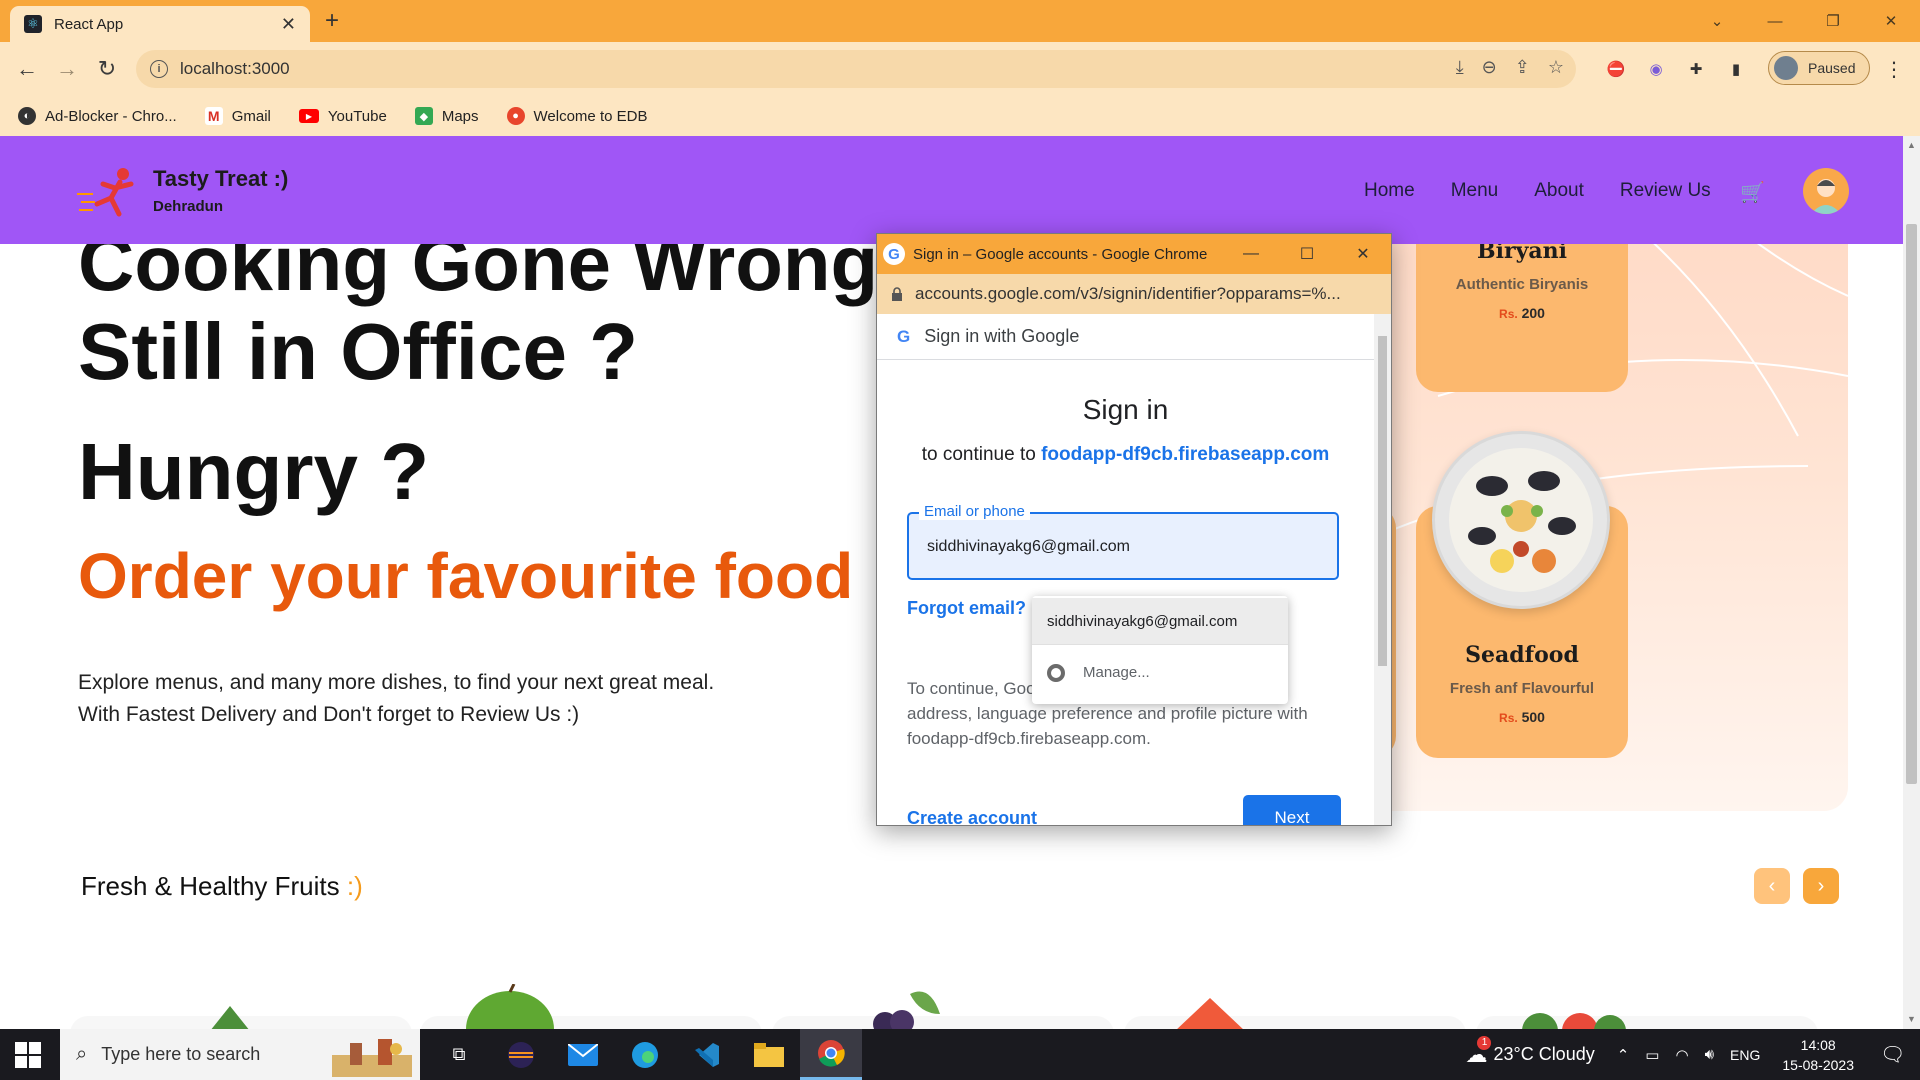 The width and height of the screenshot is (1920, 1080). Describe the element at coordinates (1363, 254) in the screenshot. I see `popup-close-button: ✕` at that location.